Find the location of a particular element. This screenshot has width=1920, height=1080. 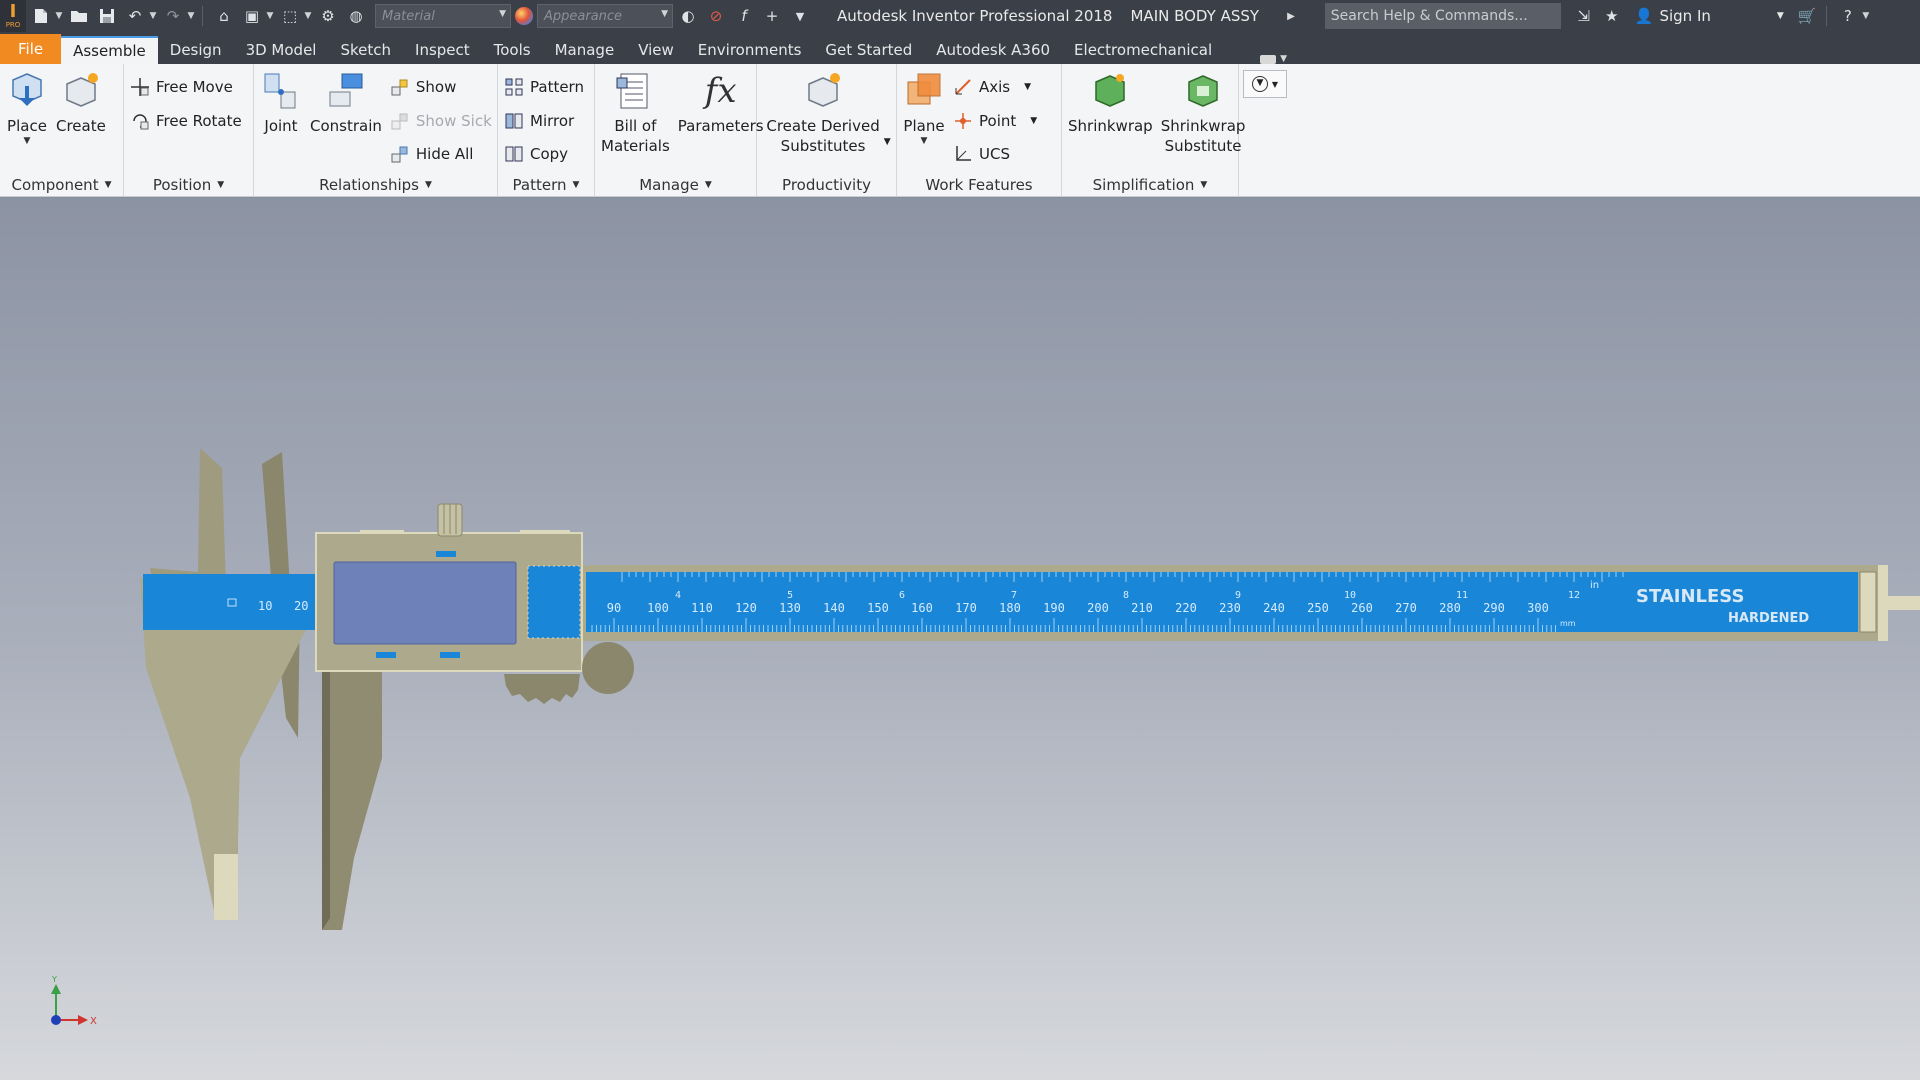

pattern-button: Pattern is located at coordinates (544, 87).